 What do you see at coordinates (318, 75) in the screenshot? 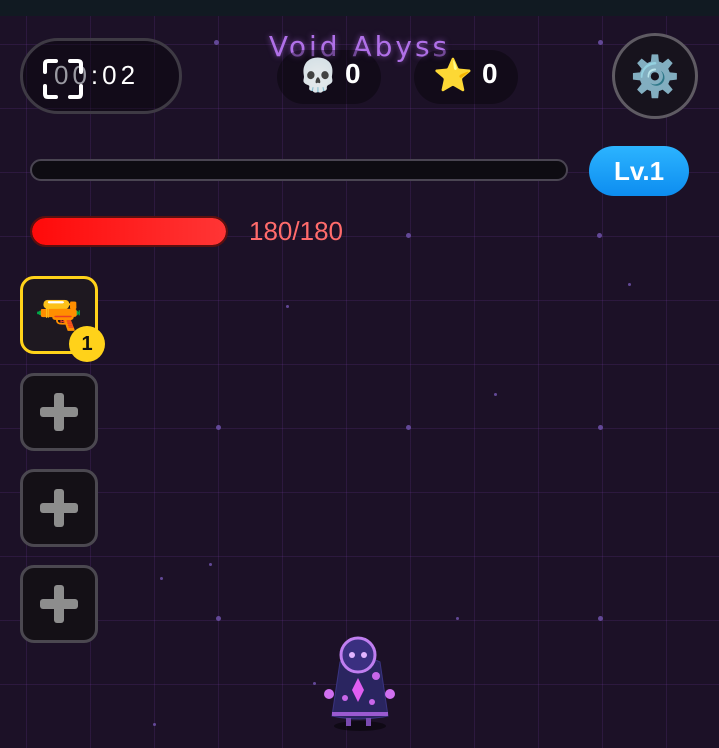
I see `skull-icon: 💀` at bounding box center [318, 75].